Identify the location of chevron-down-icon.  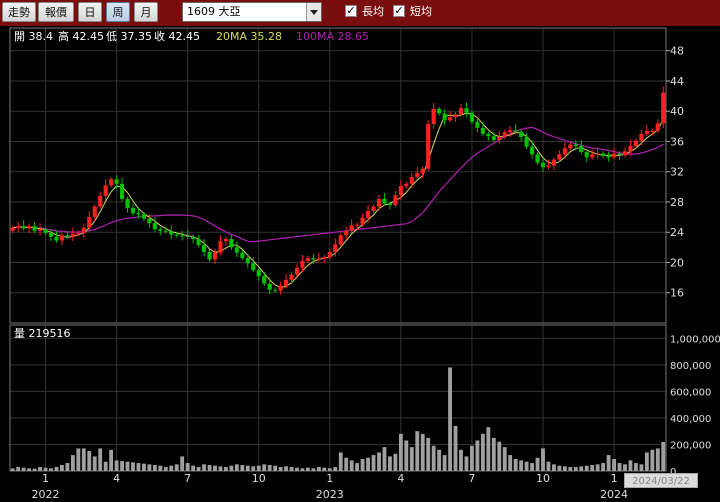
(313, 12).